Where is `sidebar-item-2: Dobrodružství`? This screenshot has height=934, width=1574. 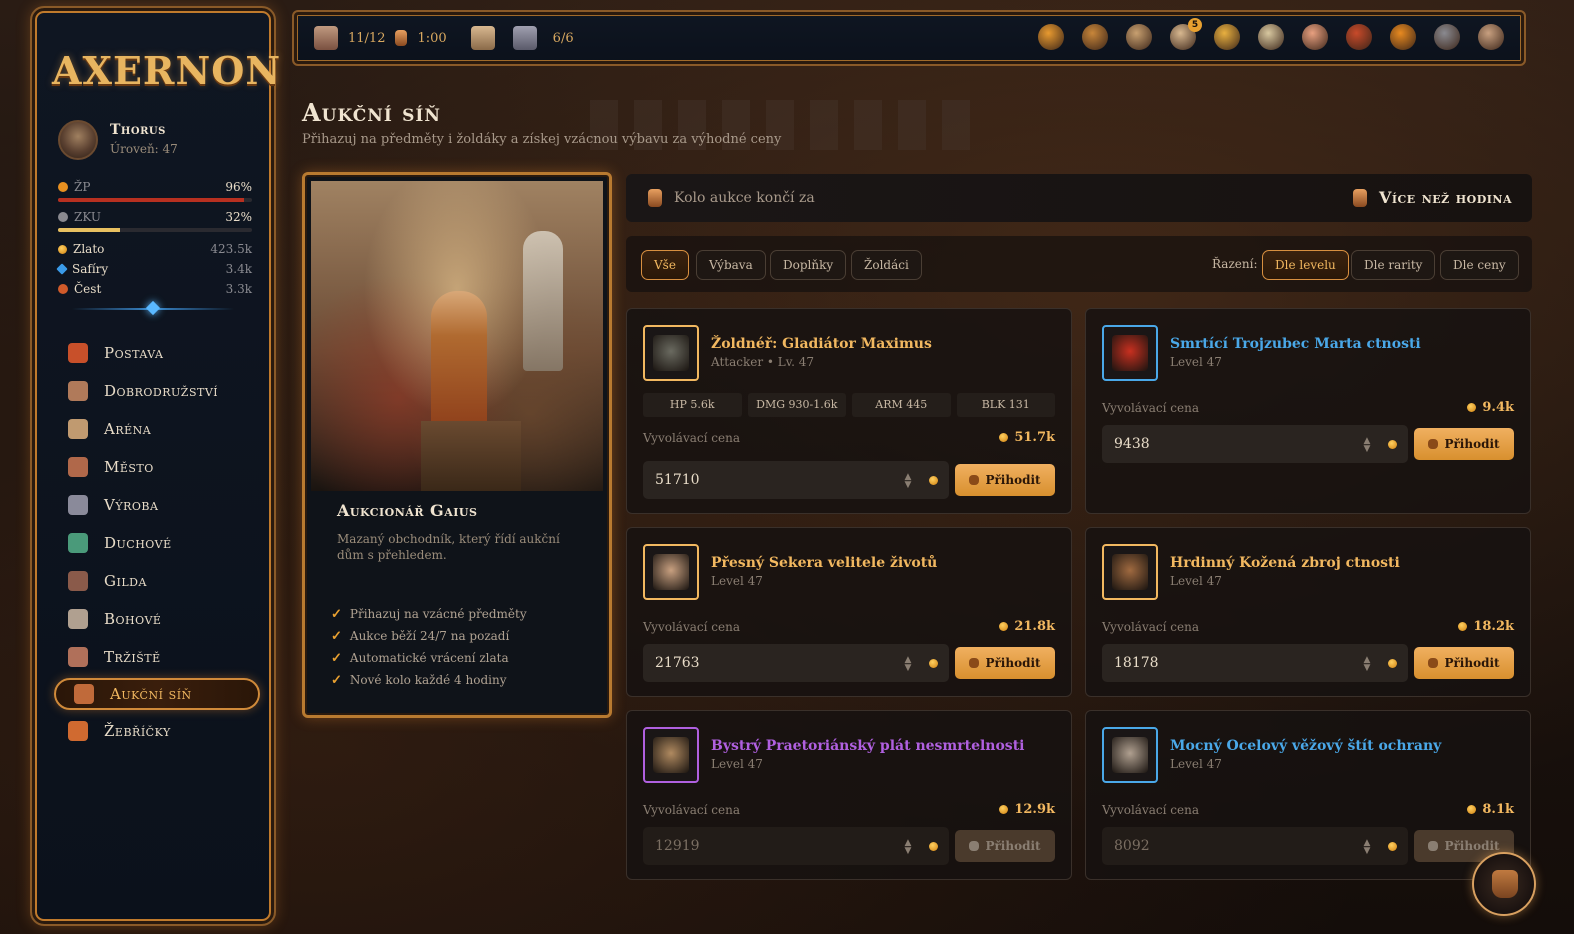
sidebar-item-2: Dobrodružství is located at coordinates (157, 391).